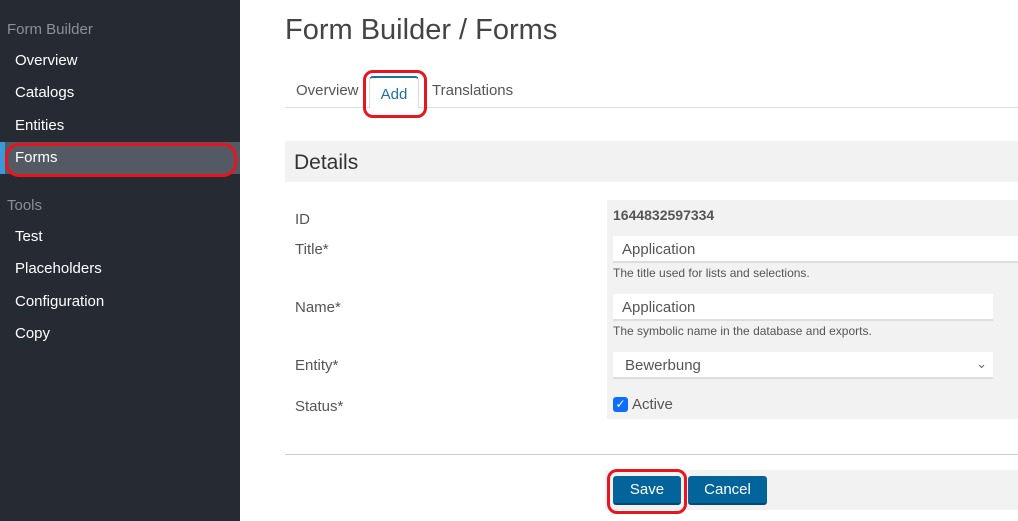 The image size is (1018, 521). Describe the element at coordinates (302, 219) in the screenshot. I see `id-label: ID` at that location.